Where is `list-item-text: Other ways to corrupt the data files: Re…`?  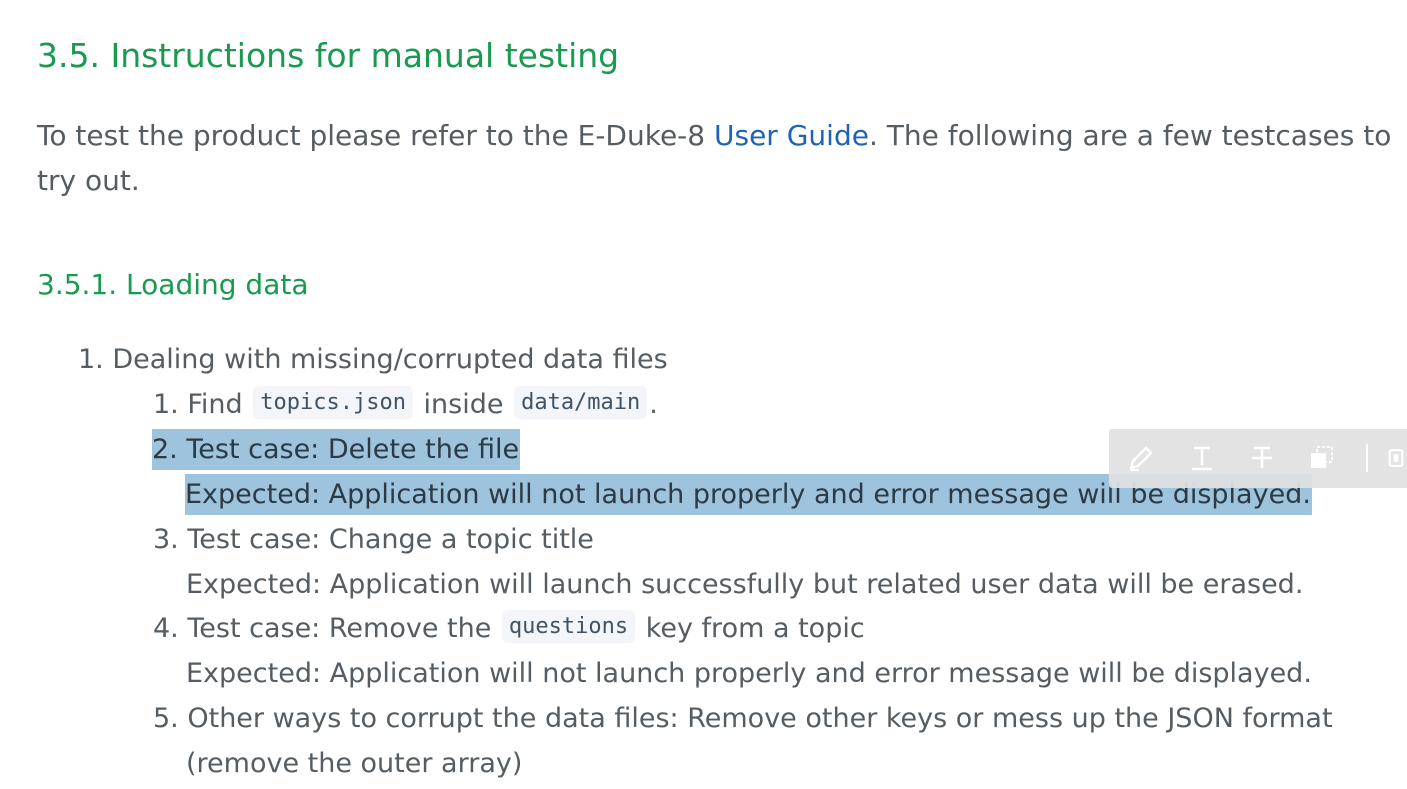
list-item-text: Other ways to corrupt the data files: Re… is located at coordinates (760, 718).